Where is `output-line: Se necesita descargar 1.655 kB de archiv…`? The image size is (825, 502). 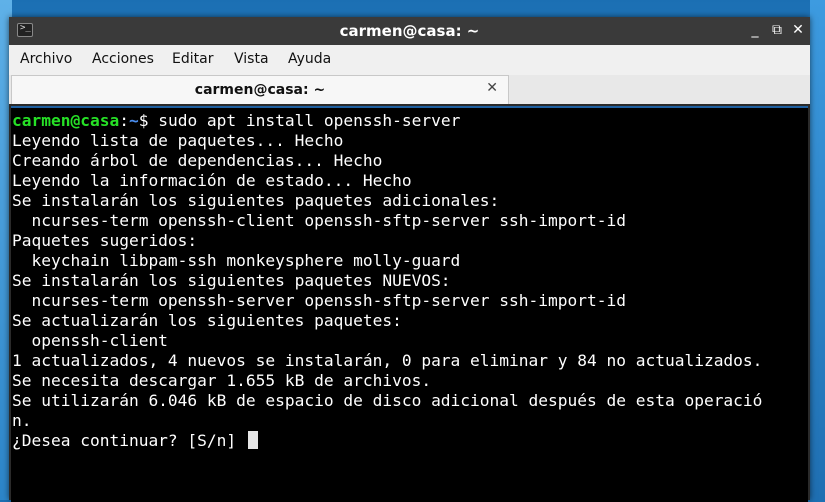 output-line: Se necesita descargar 1.655 kB de archiv… is located at coordinates (222, 380).